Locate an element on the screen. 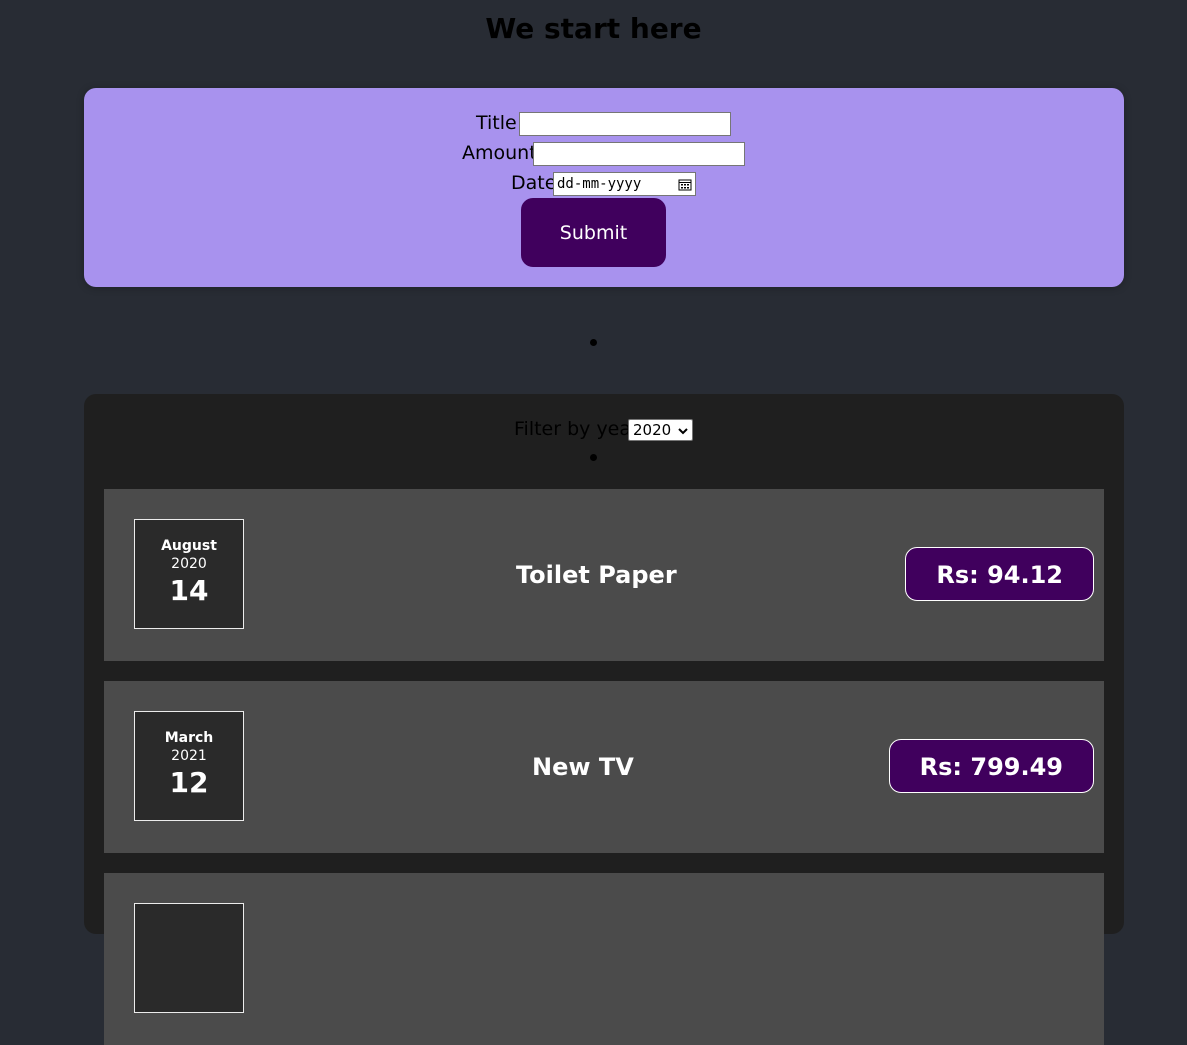  expense-item is located at coordinates (604, 959).